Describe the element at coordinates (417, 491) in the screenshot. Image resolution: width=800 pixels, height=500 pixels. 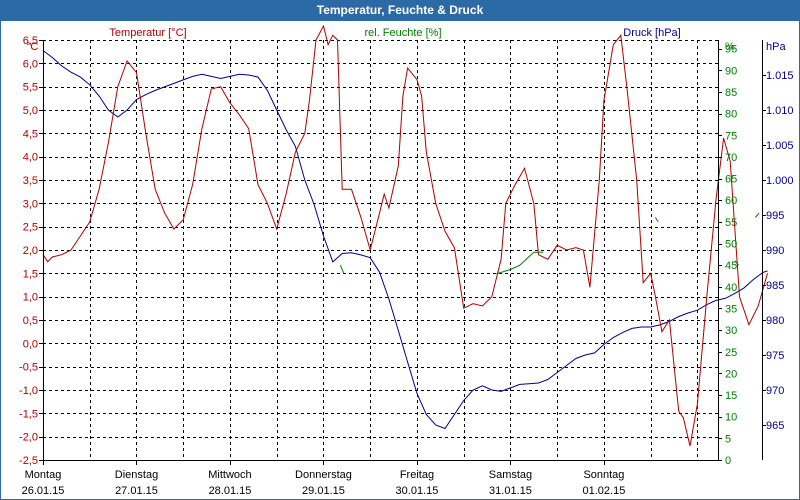
I see `x-tick-label-date: 30.01.15` at that location.